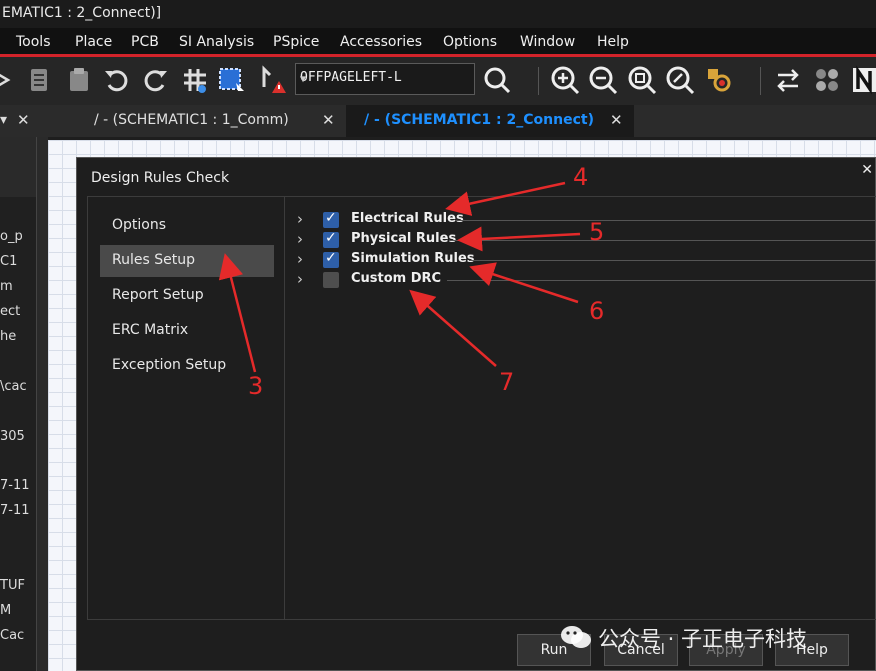 The width and height of the screenshot is (876, 671). What do you see at coordinates (603, 80) in the screenshot?
I see `zoom-out-icon` at bounding box center [603, 80].